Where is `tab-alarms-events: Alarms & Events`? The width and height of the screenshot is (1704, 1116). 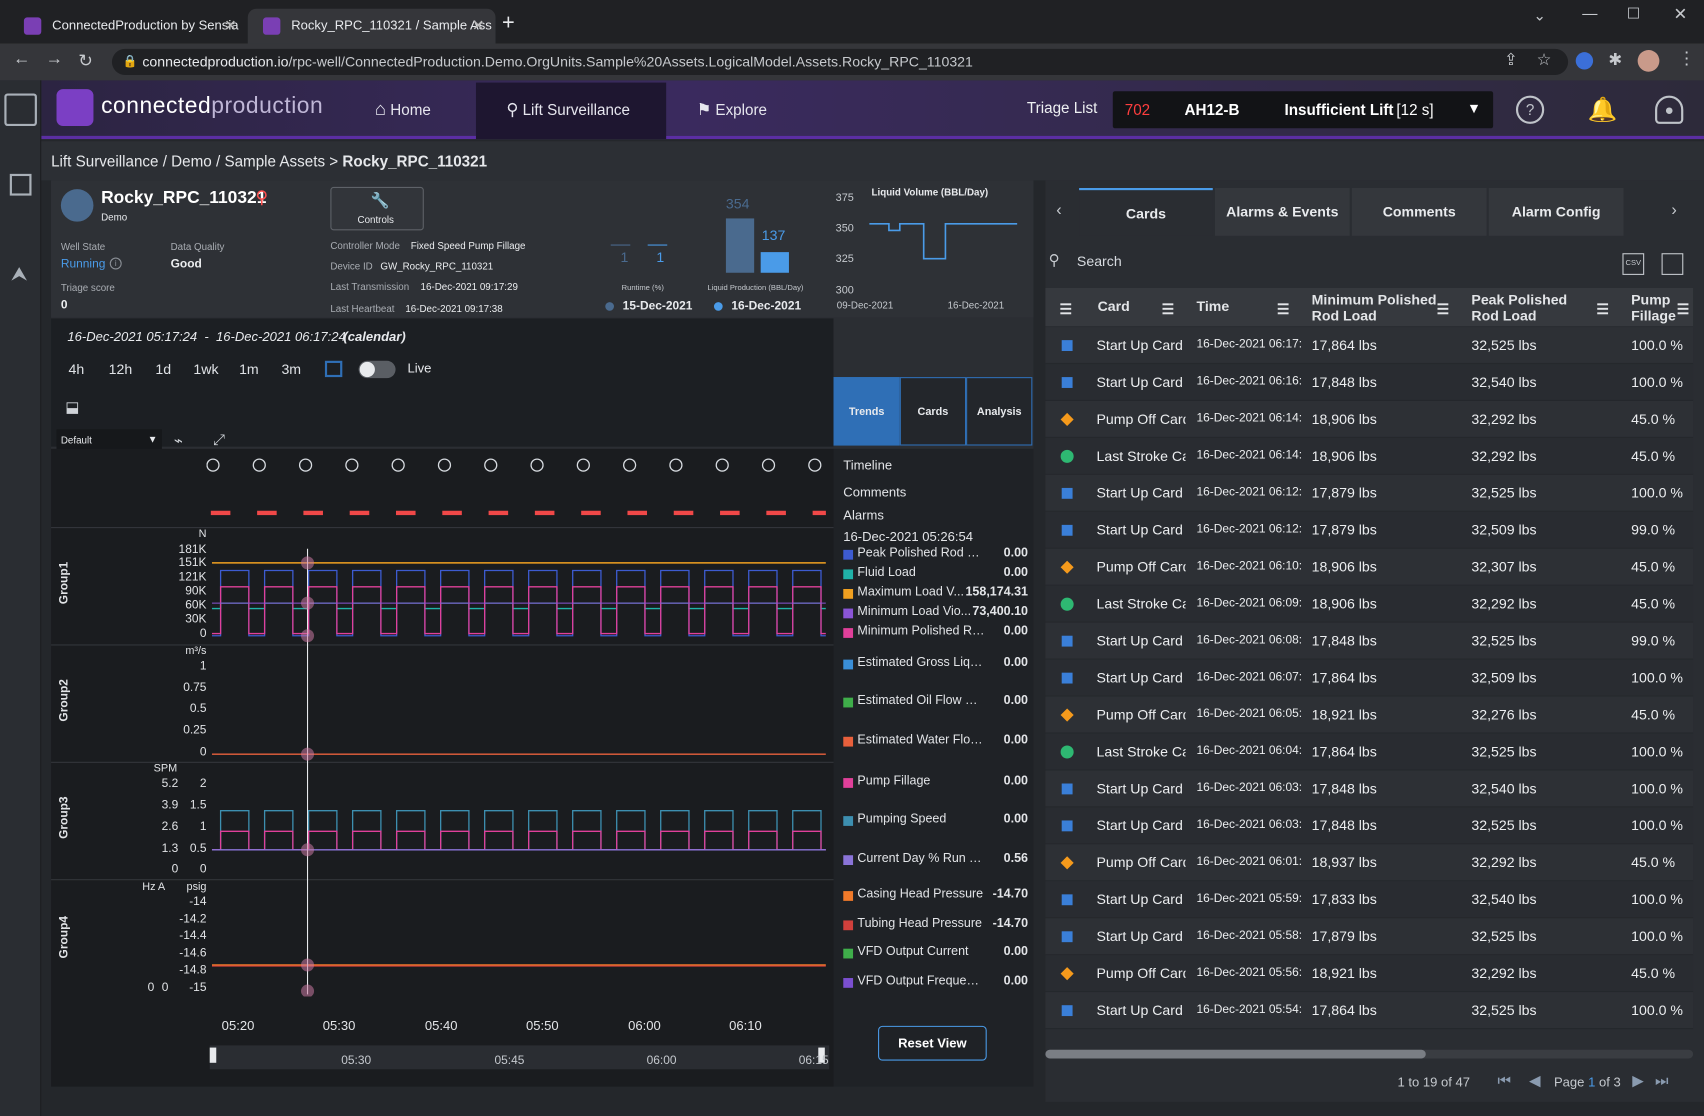 tab-alarms-events: Alarms & Events is located at coordinates (1282, 211).